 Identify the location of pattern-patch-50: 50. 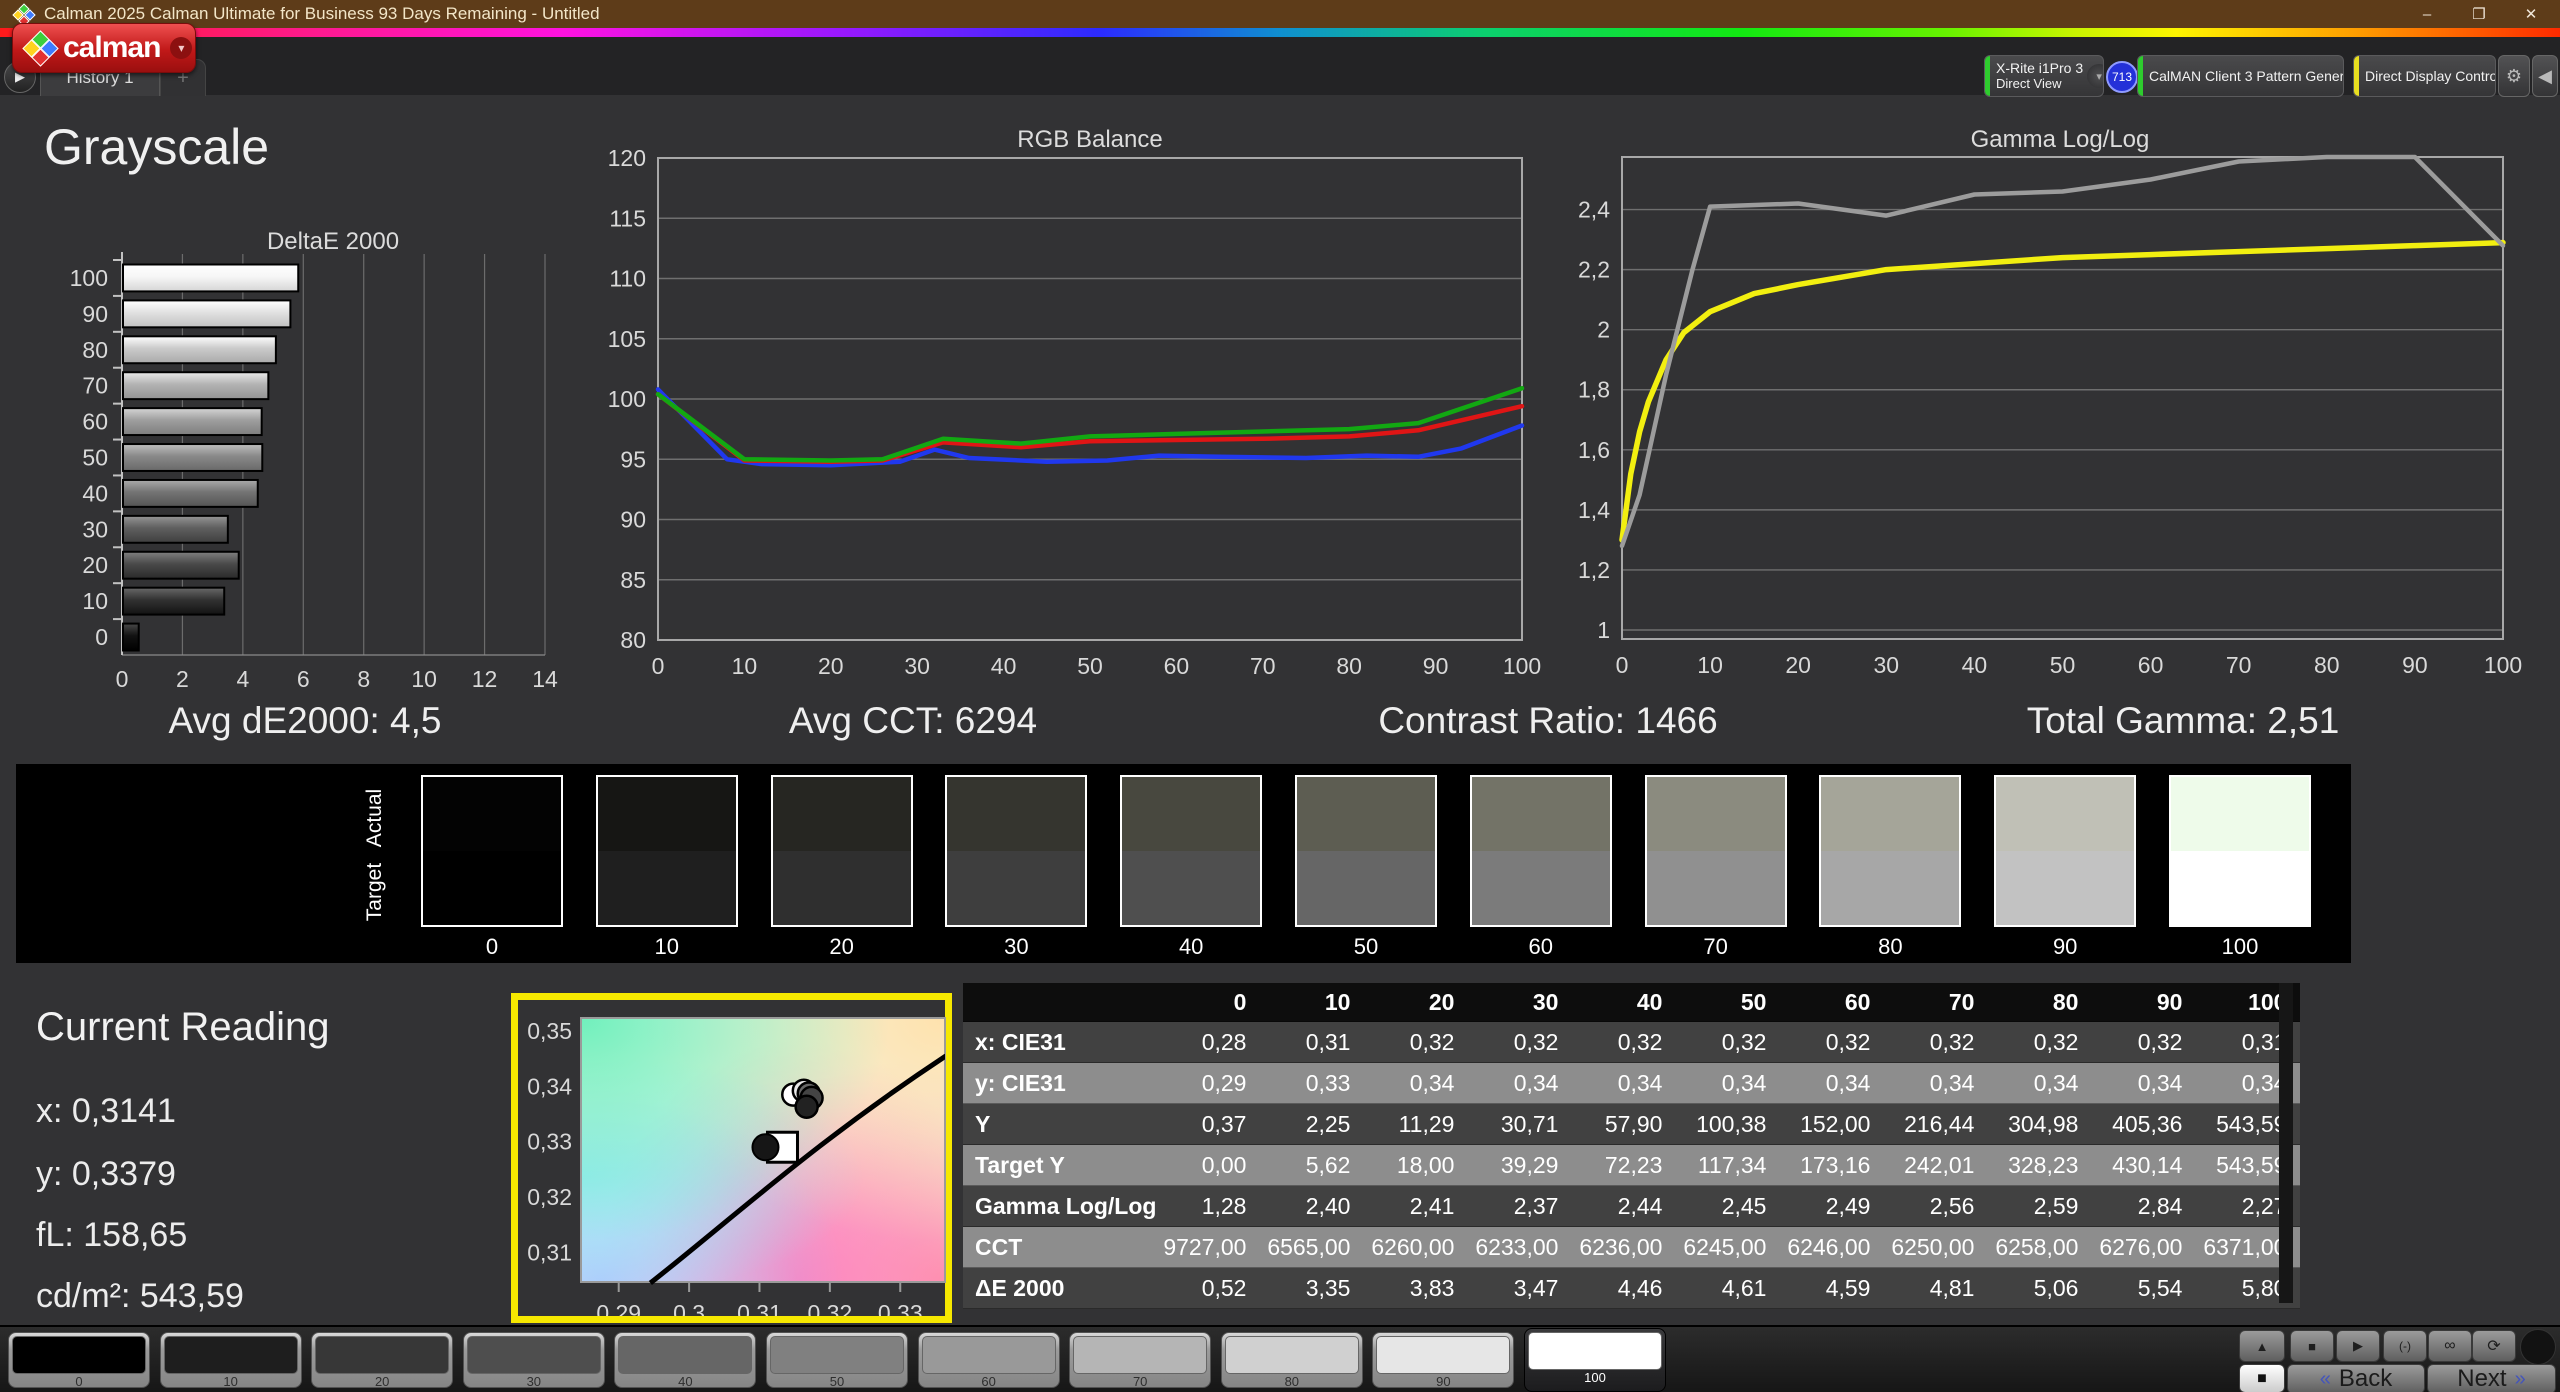
(837, 1360).